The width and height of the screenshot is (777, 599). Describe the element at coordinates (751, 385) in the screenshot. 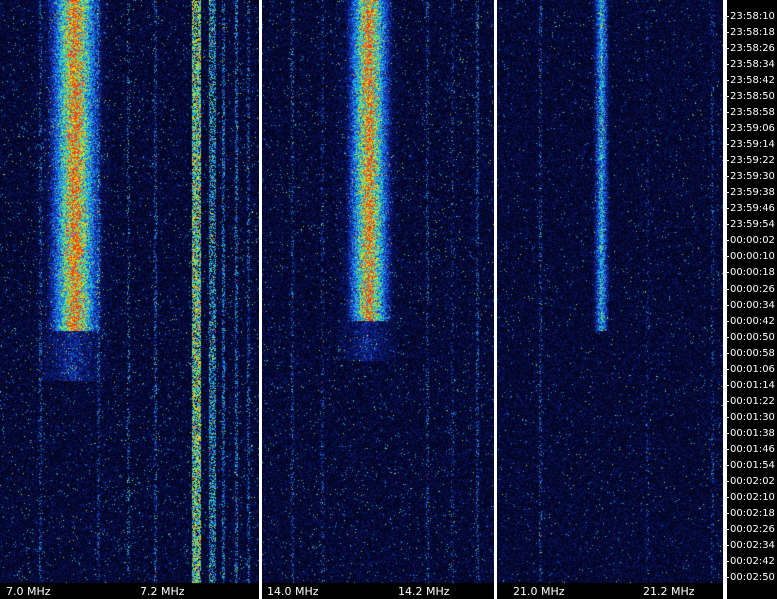

I see `time-tick-label: 00:01:14` at that location.